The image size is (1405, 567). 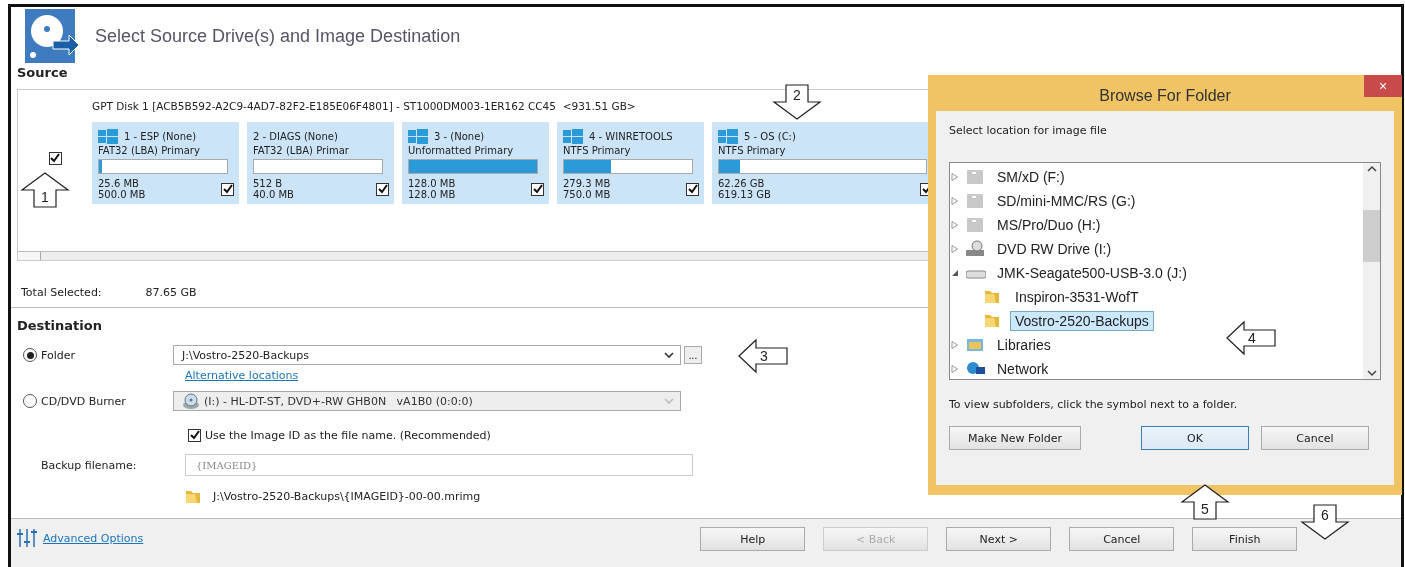 What do you see at coordinates (193, 496) in the screenshot?
I see `folder-icon` at bounding box center [193, 496].